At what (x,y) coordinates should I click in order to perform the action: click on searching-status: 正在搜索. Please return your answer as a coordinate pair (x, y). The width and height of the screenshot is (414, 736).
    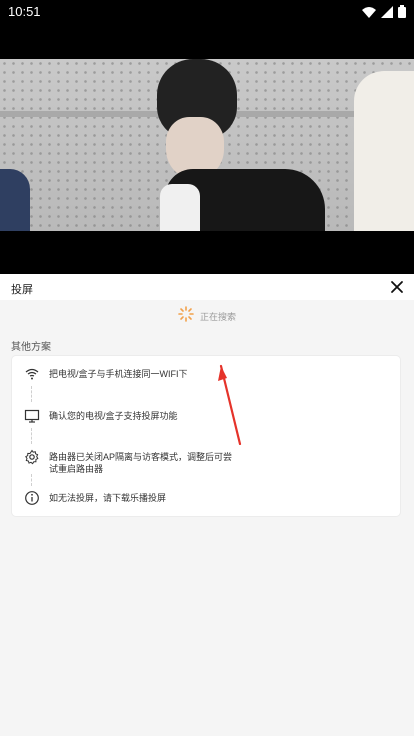
    Looking at the image, I should click on (207, 316).